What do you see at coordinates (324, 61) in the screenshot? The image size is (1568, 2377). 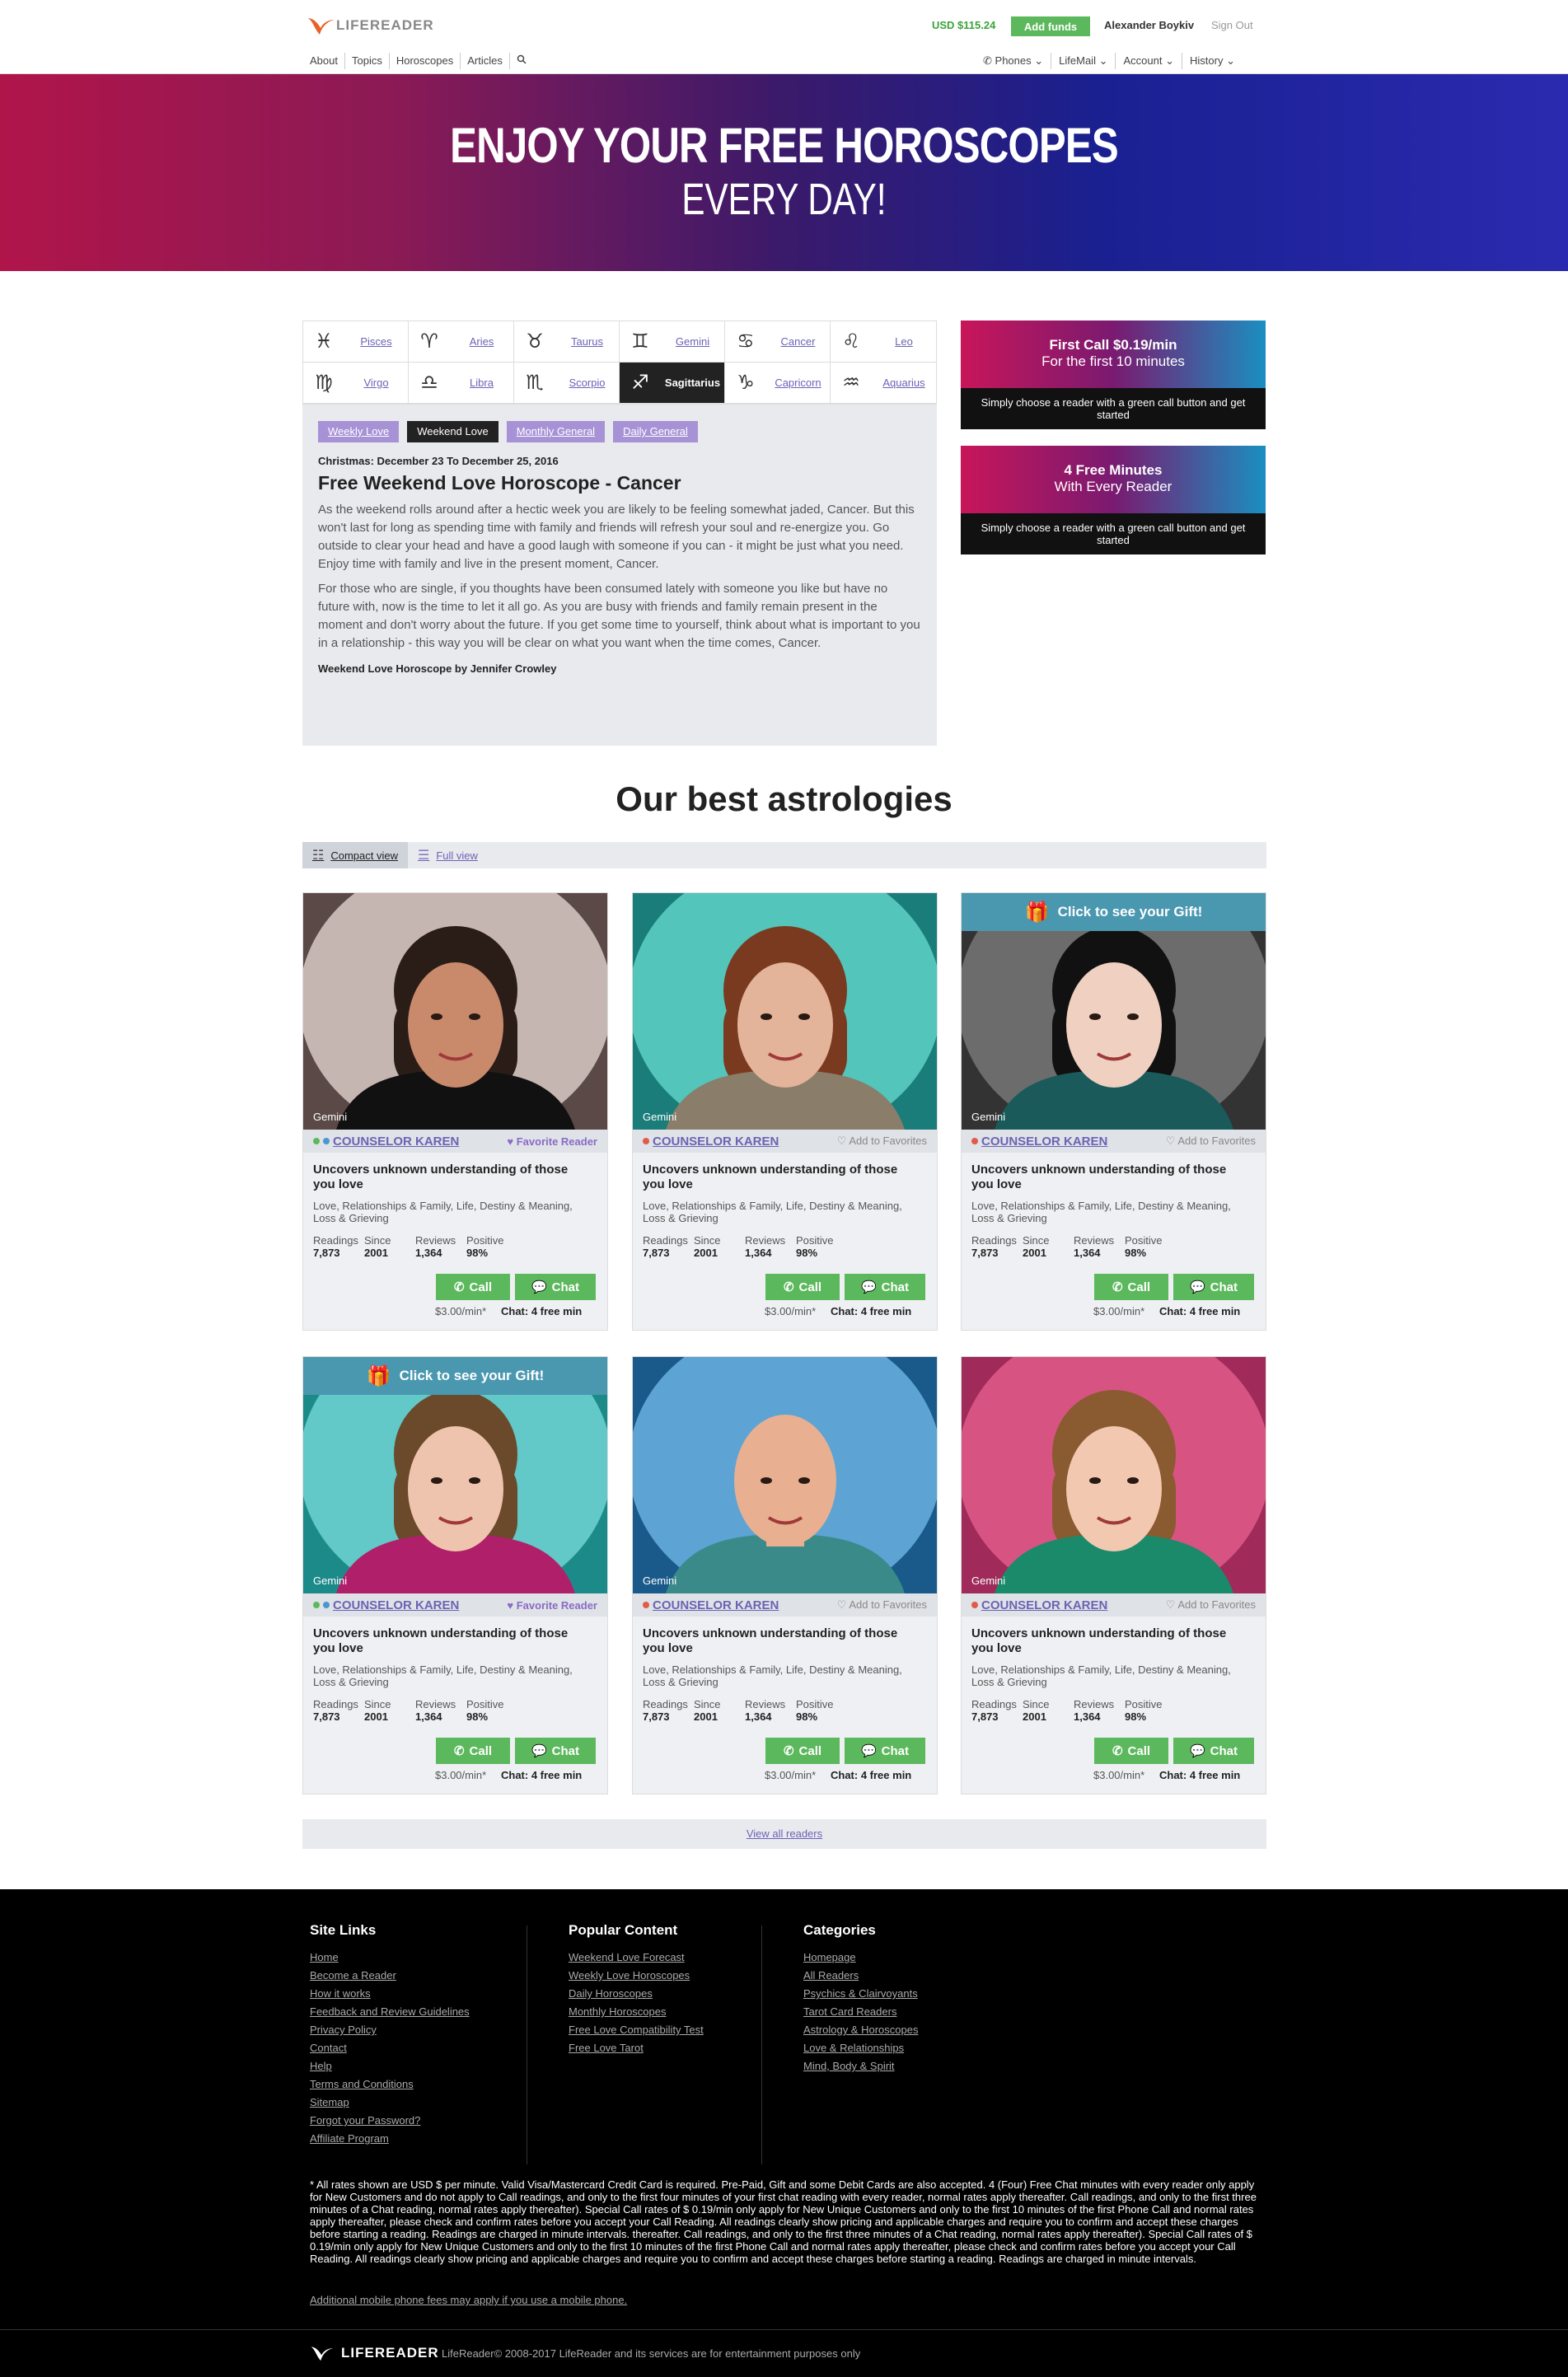 I see `nav-about: About` at bounding box center [324, 61].